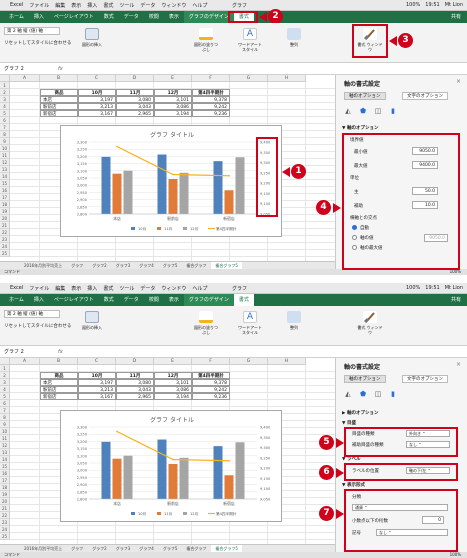 This screenshot has height=558, width=467. Describe the element at coordinates (173, 375) in the screenshot. I see `table-header-cell: 12月` at that location.